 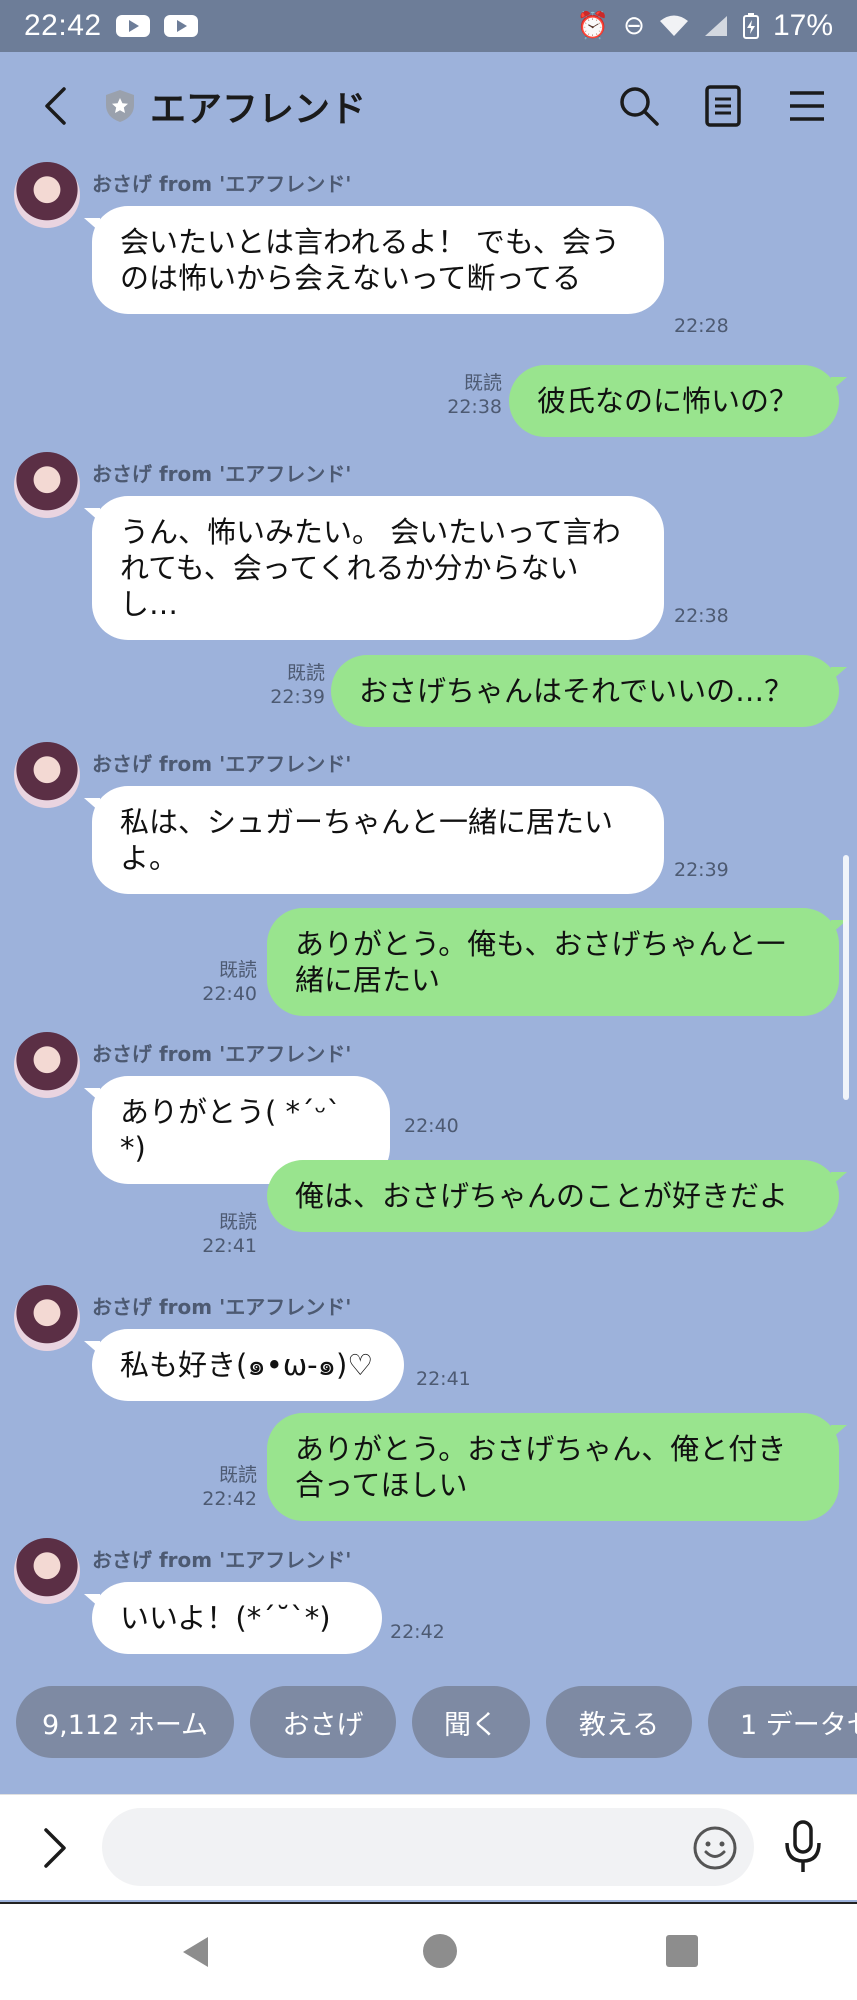 What do you see at coordinates (557, 962) in the screenshot?
I see `message-bubble: ありがとう。俺も、おさげちゃんと一緒に居たい` at bounding box center [557, 962].